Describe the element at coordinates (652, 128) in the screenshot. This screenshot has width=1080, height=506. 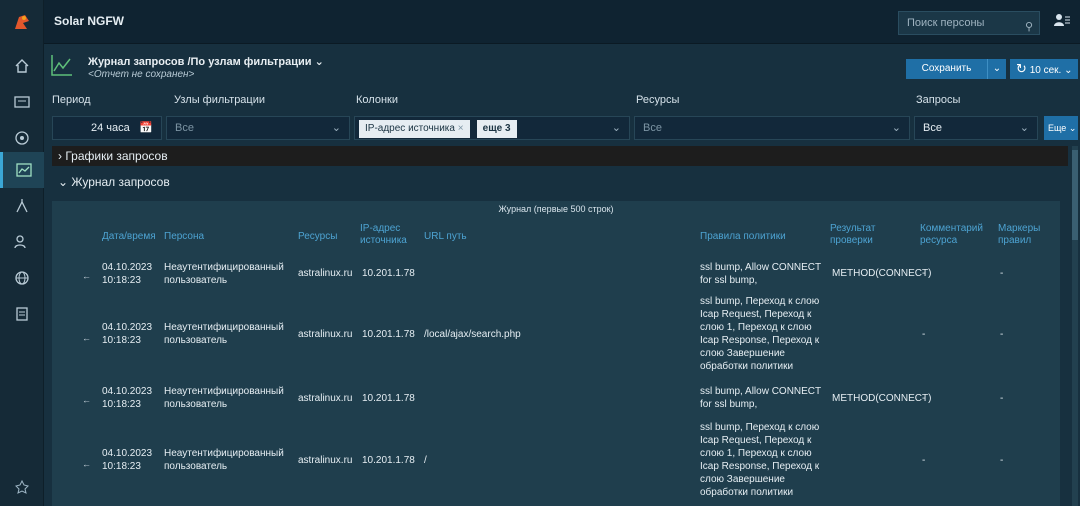
I see `resources-value: Все` at that location.